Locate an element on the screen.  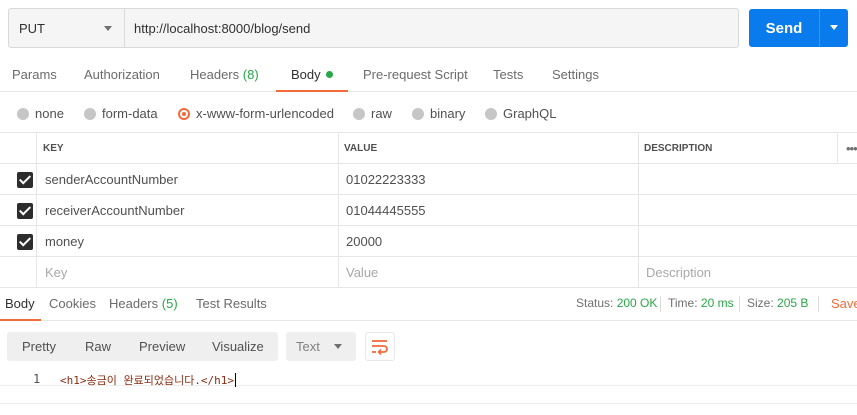
response-tab-cookies: Cookies is located at coordinates (72, 304).